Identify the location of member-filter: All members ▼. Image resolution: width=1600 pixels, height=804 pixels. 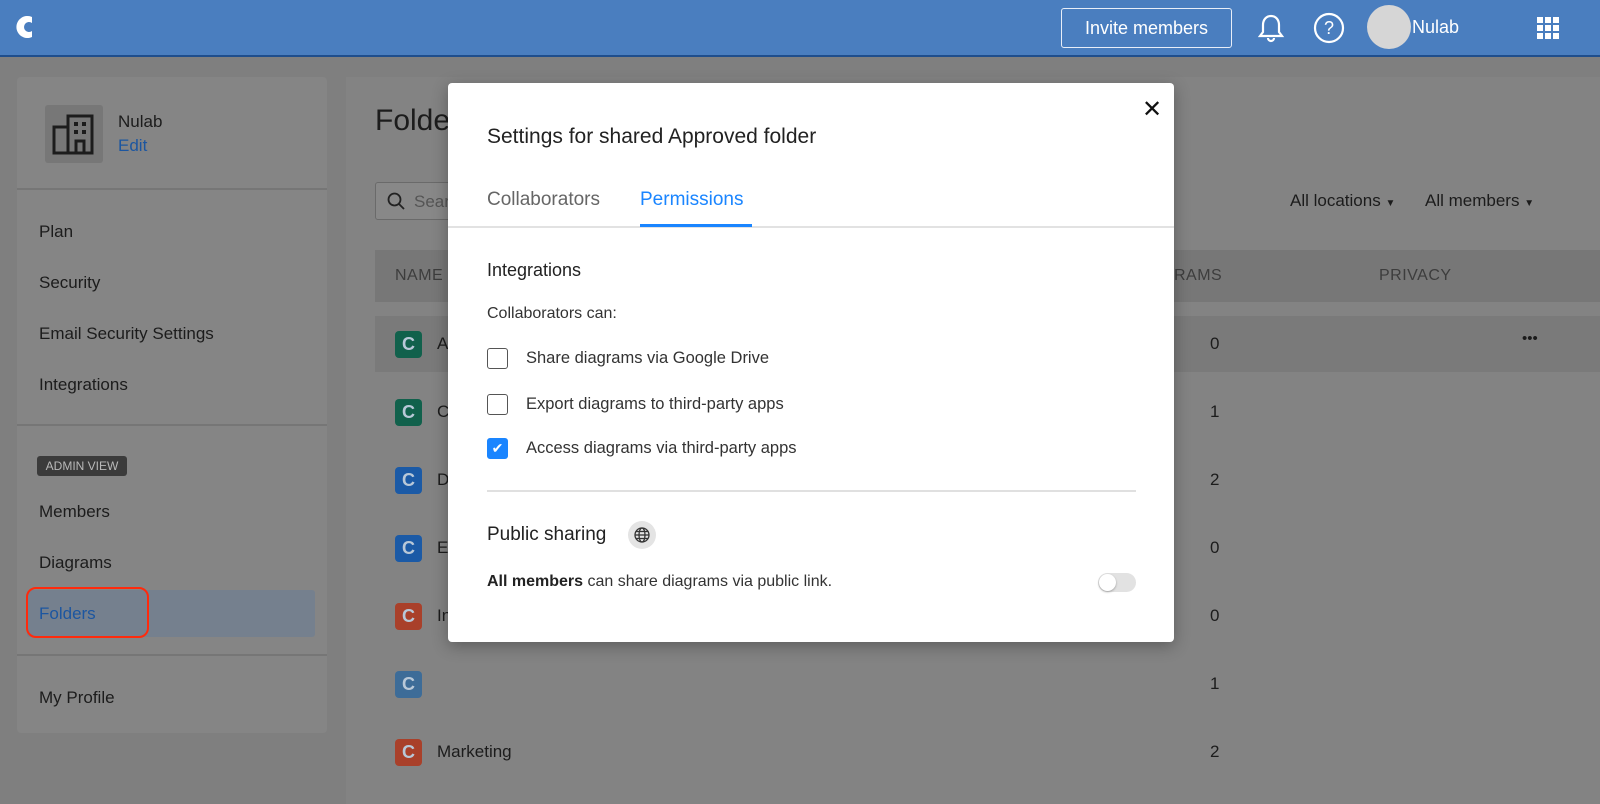
(1479, 201).